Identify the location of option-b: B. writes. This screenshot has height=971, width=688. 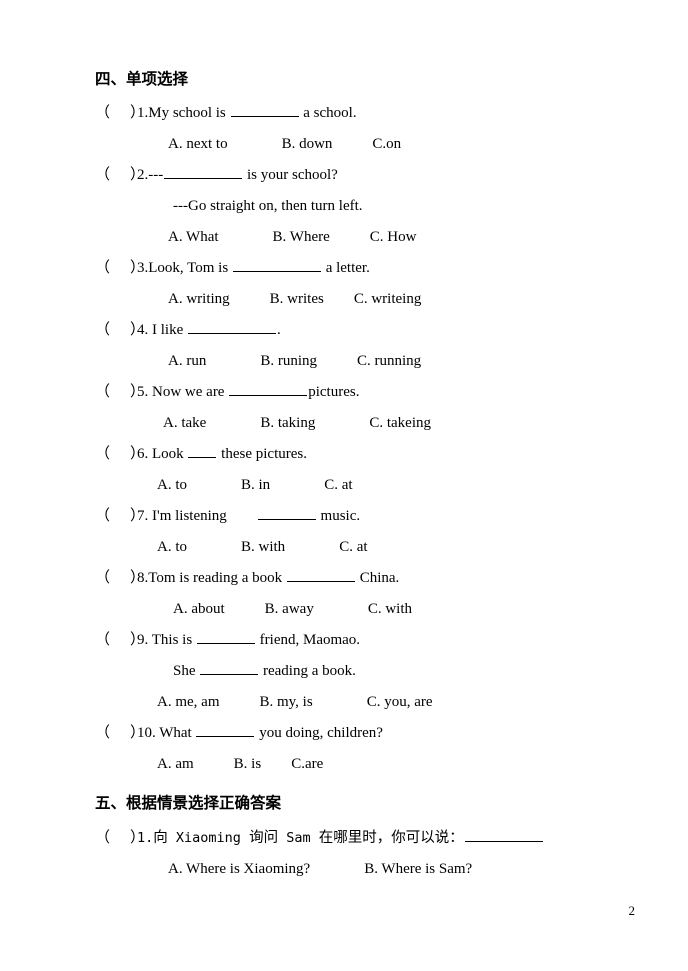
(297, 299).